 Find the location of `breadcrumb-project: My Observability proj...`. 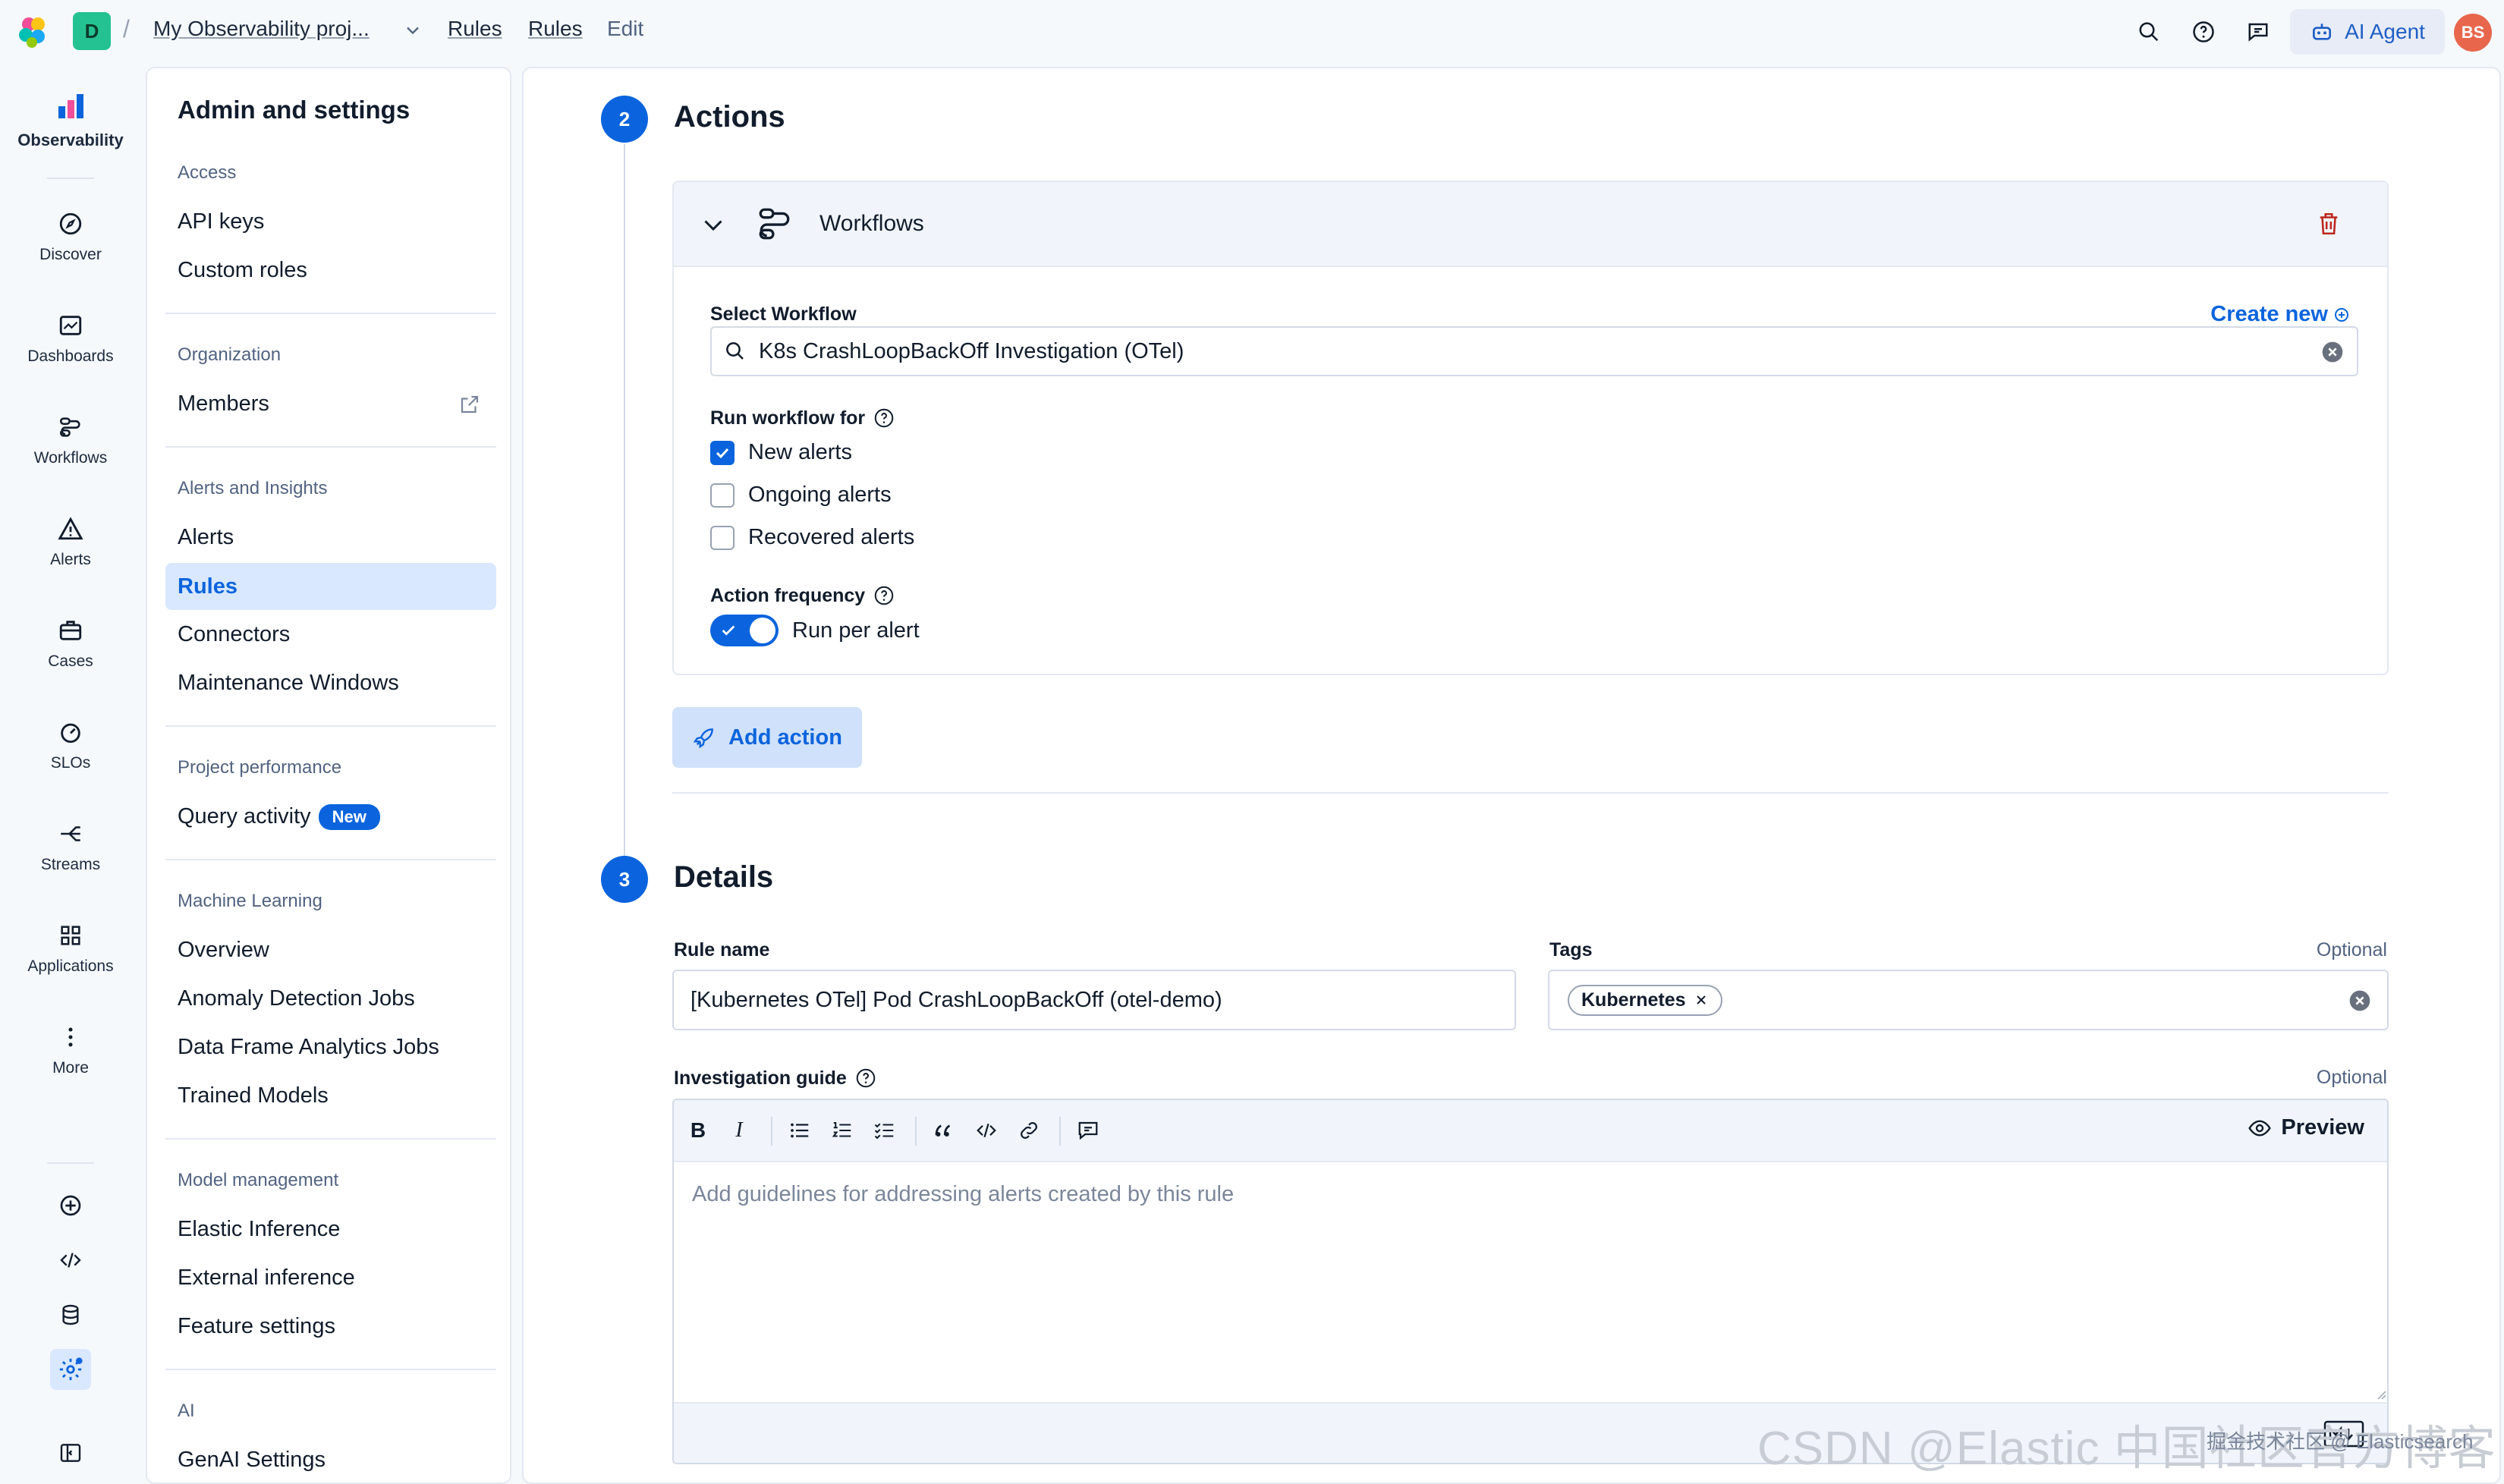

breadcrumb-project: My Observability proj... is located at coordinates (261, 29).